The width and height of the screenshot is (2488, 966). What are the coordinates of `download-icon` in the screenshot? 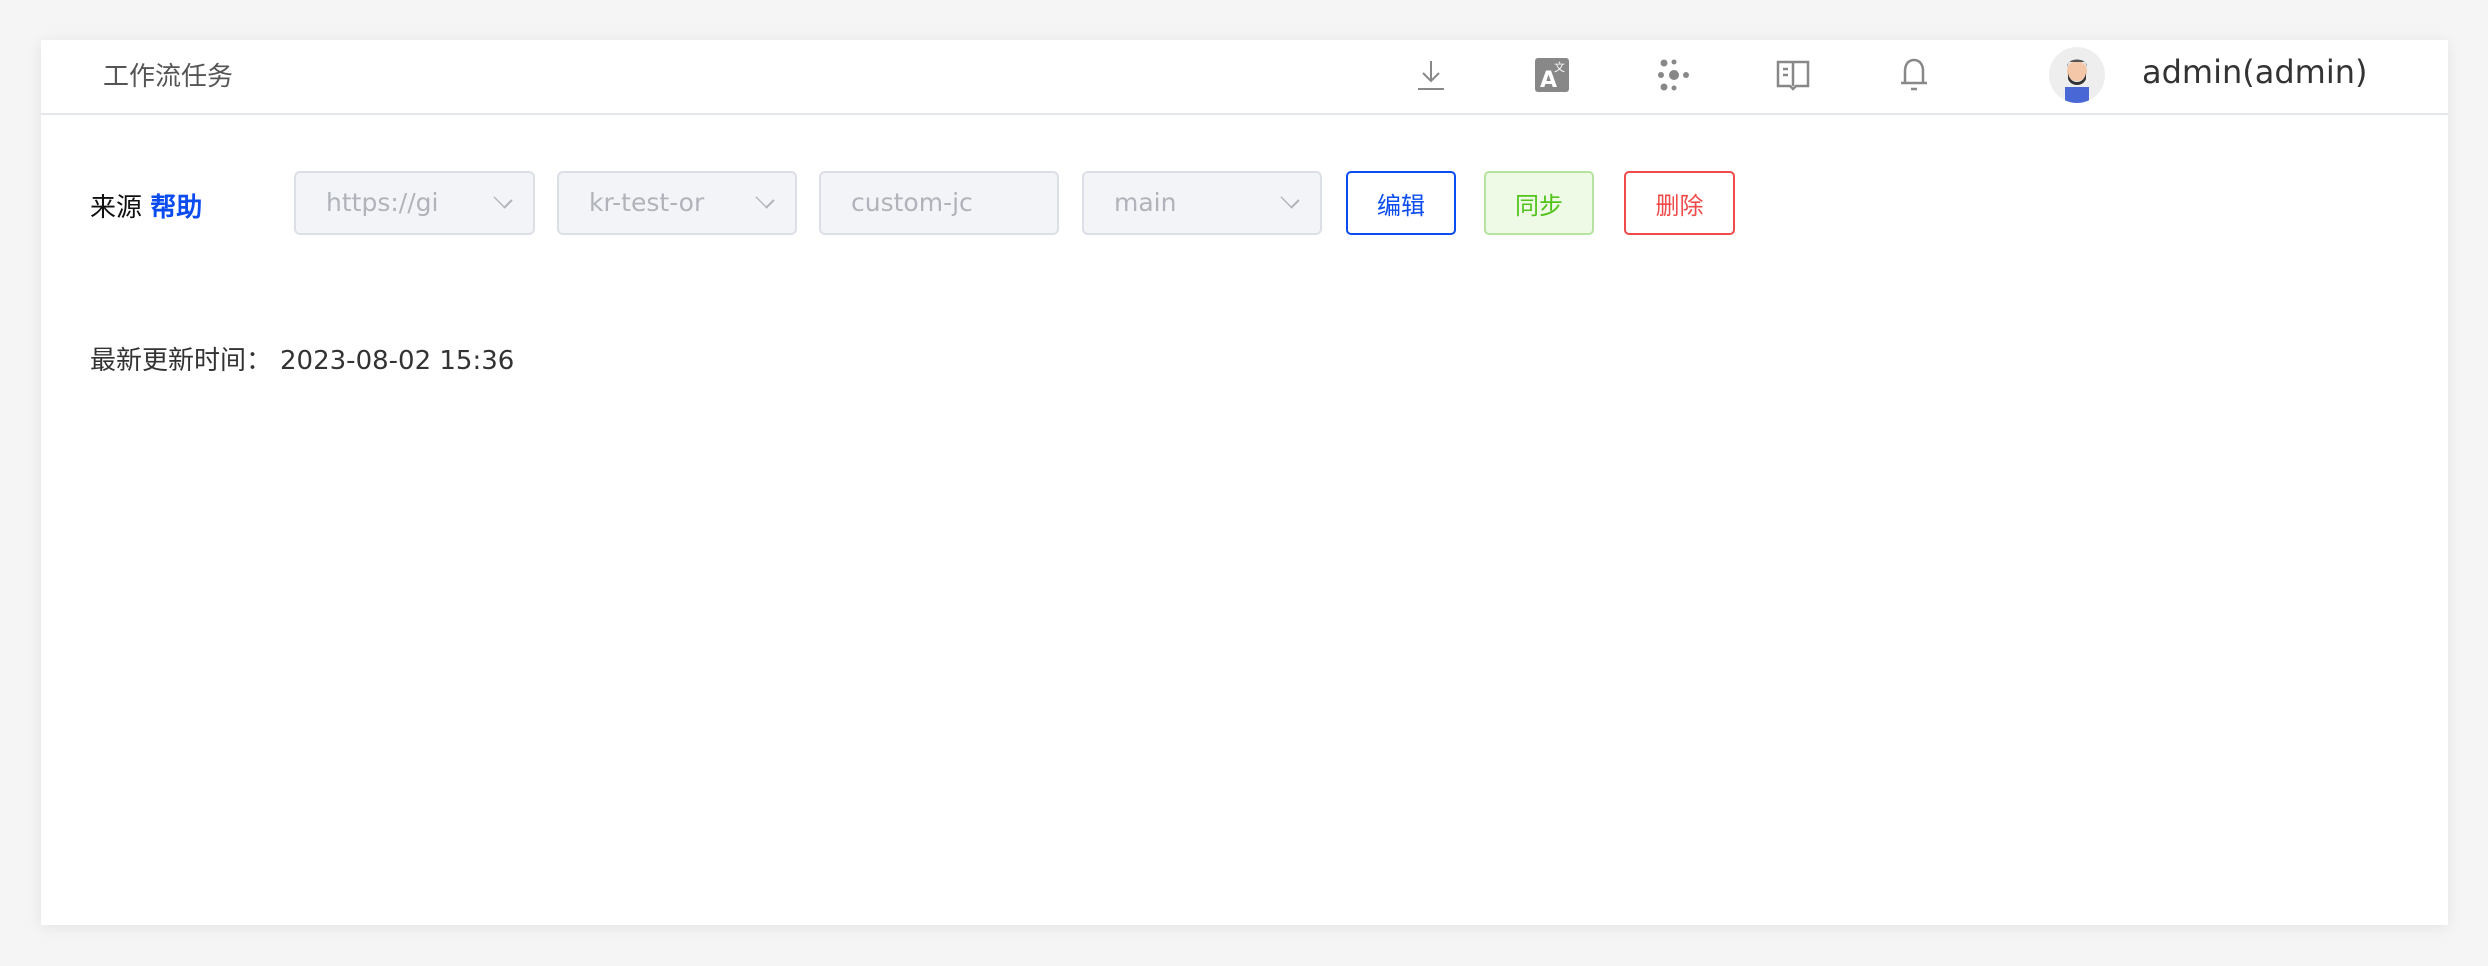 It's located at (1431, 75).